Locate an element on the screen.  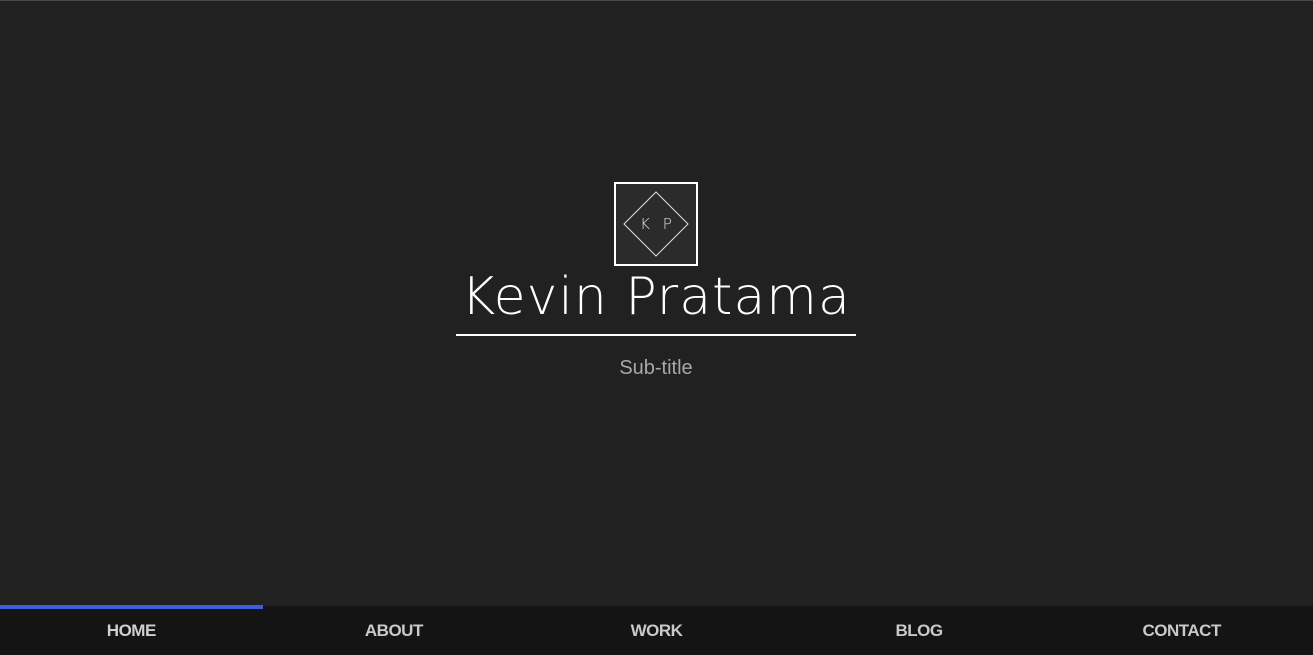
nav-item-label: WORK is located at coordinates (656, 630).